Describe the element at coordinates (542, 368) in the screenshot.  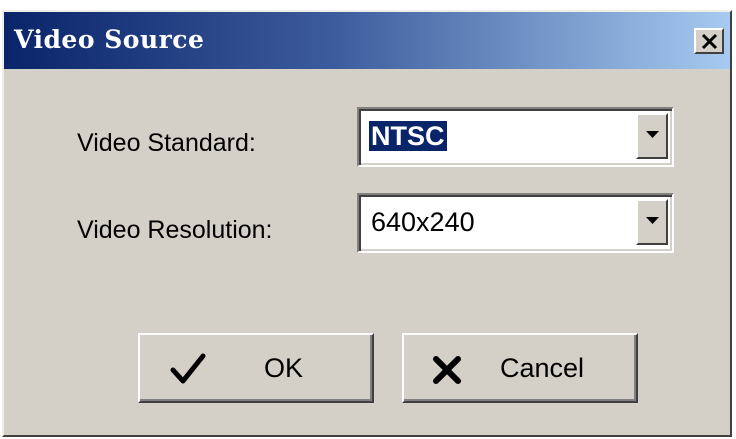
I see `cancel-label: Cancel` at that location.